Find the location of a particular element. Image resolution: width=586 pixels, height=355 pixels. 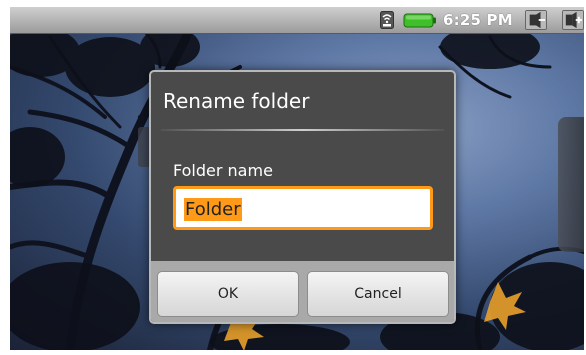

volume-down-icon is located at coordinates (536, 20).